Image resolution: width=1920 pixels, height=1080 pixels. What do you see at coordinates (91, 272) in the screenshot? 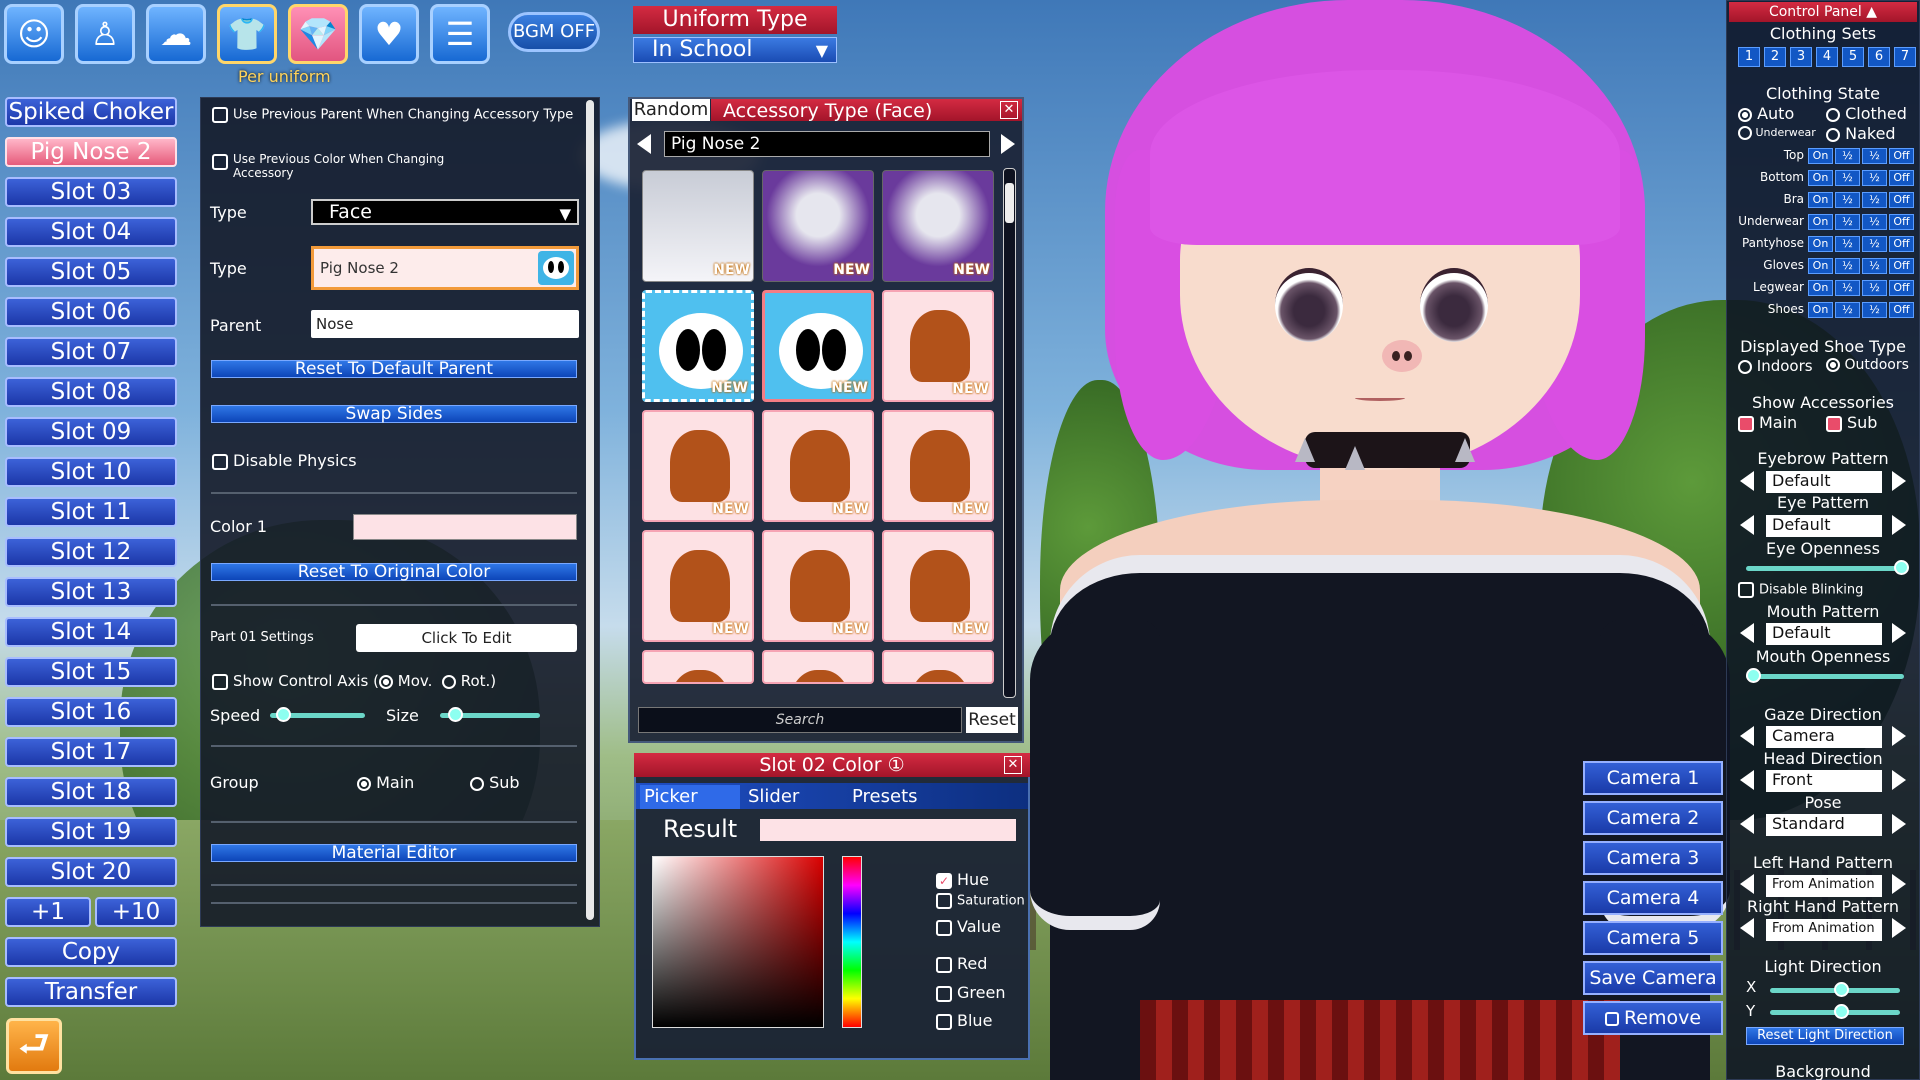
I see `slot-button-5: Slot 05` at bounding box center [91, 272].